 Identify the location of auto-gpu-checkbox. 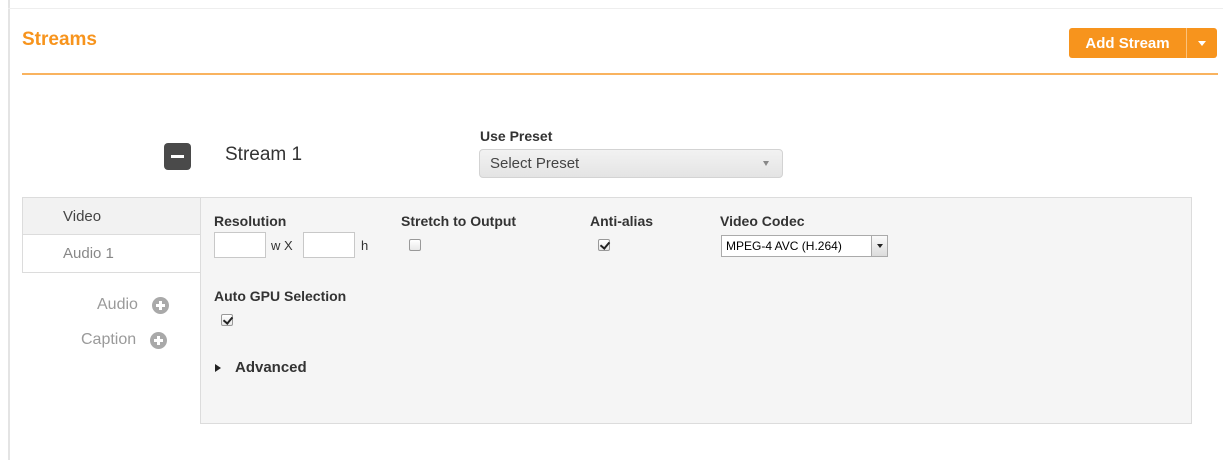
(227, 320).